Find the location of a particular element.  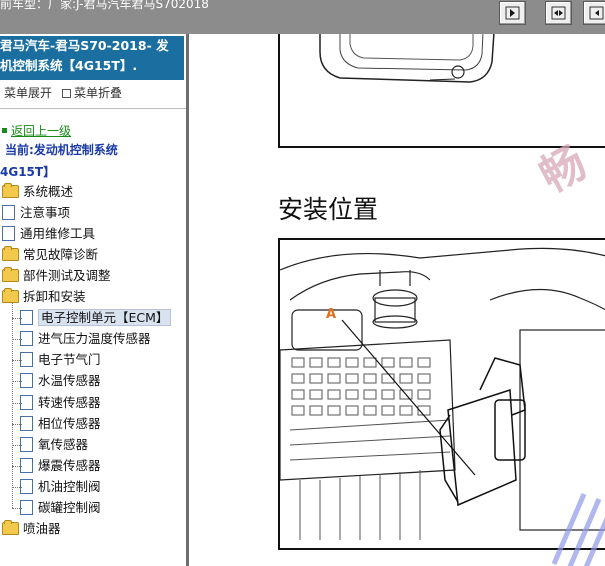

tree-item: 氧传感器 is located at coordinates (50, 445).